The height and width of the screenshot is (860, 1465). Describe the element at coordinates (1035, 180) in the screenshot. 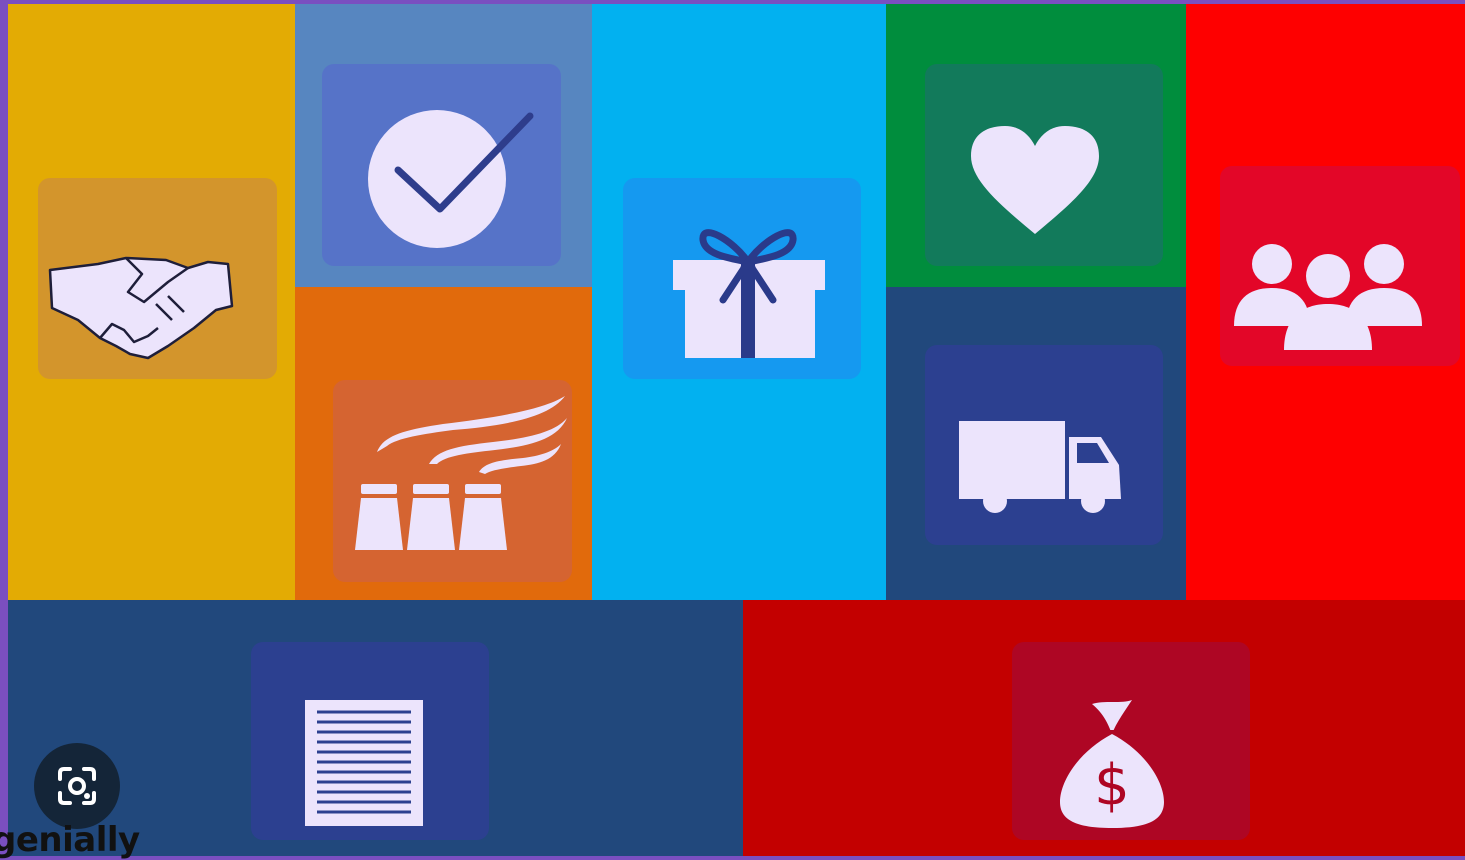

I see `heart-icon` at that location.